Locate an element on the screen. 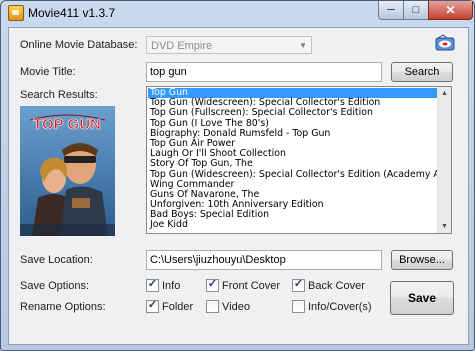 Image resolution: width=475 pixels, height=351 pixels. chevron-down-icon: ▼ is located at coordinates (303, 45).